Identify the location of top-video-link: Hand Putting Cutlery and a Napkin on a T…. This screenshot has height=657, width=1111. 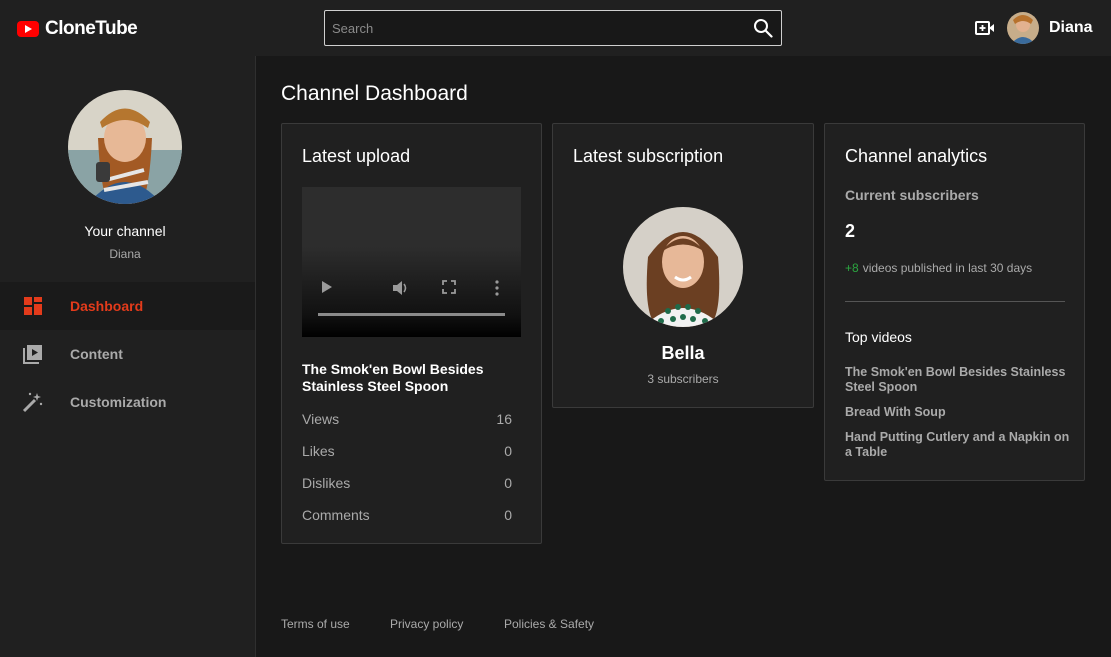
(957, 445).